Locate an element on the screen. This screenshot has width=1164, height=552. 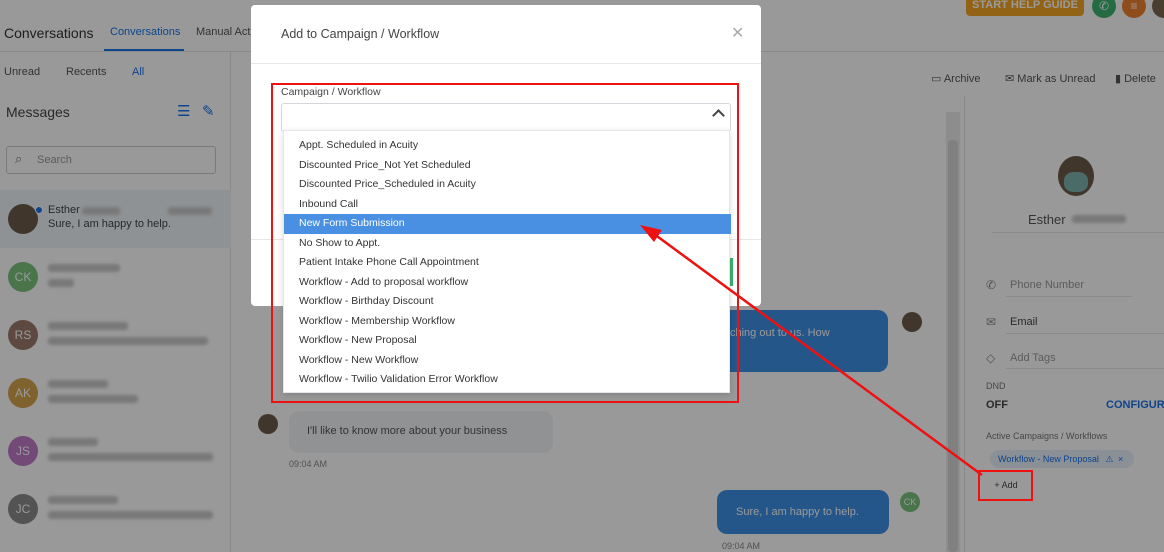
arrow-head-icon is located at coordinates (651, 233).